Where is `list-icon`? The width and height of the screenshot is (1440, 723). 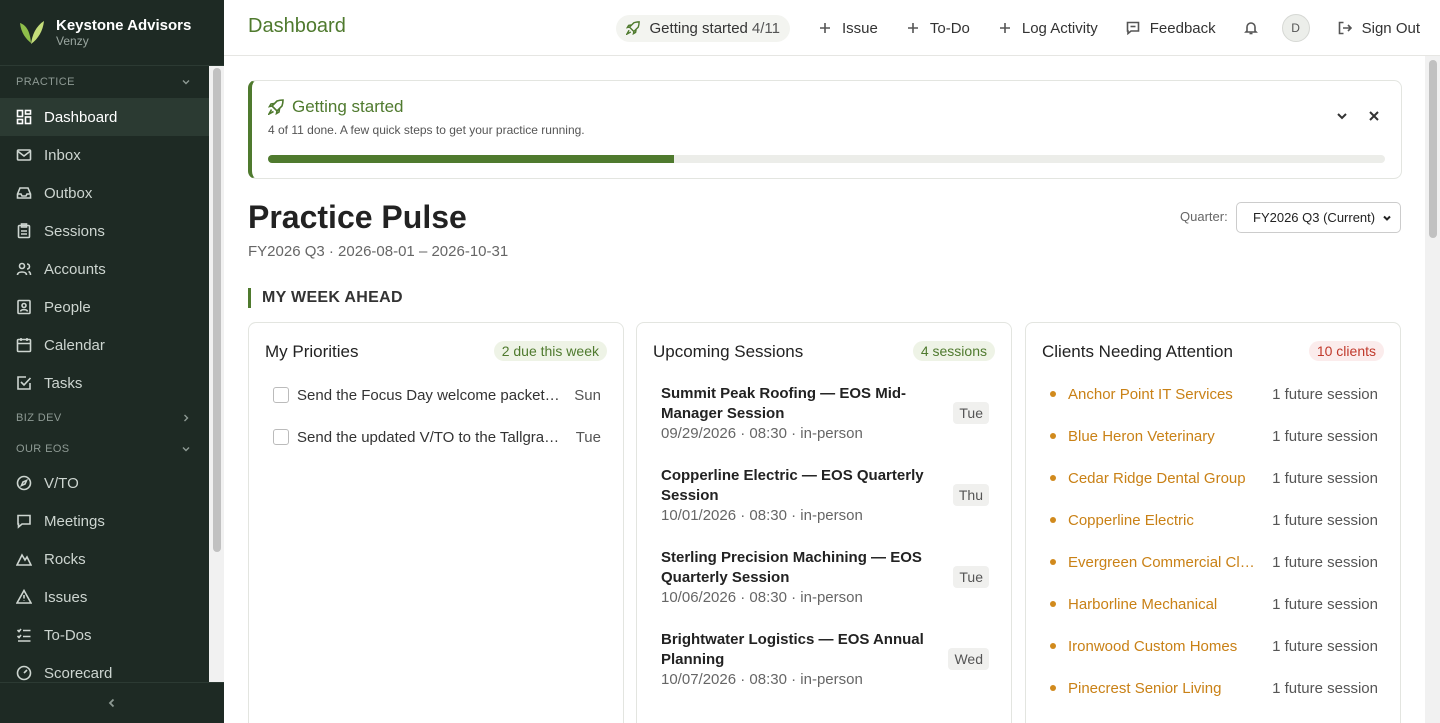
list-icon is located at coordinates (23, 635).